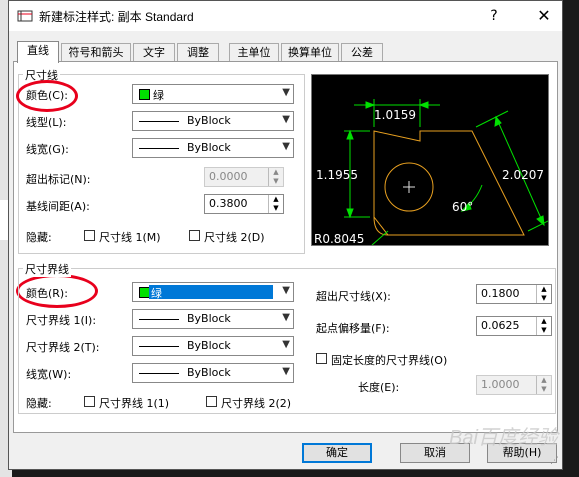  Describe the element at coordinates (449, 183) in the screenshot. I see `preview-shape` at that location.